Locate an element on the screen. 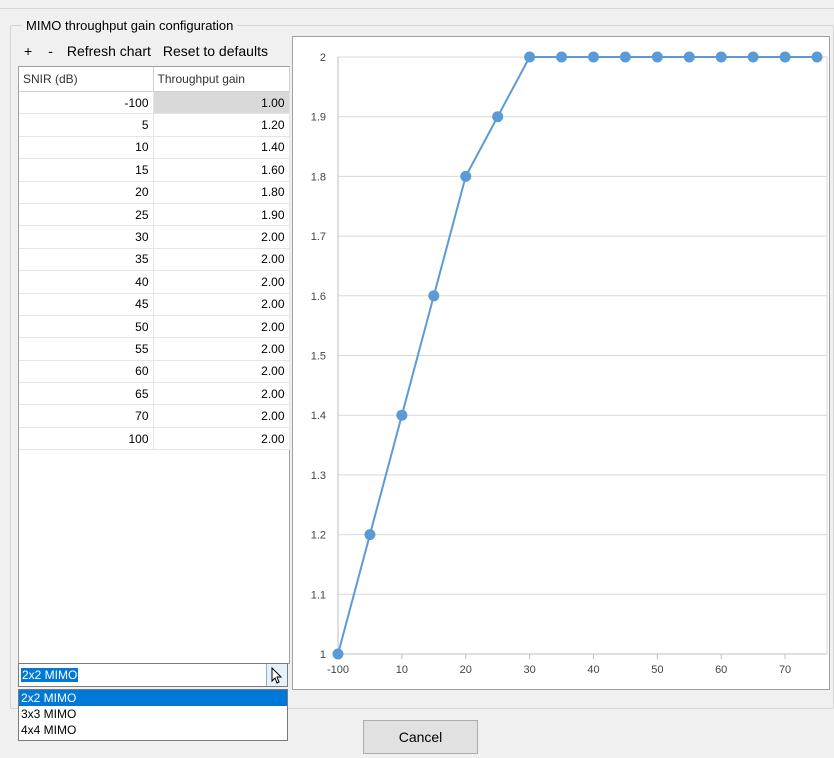 This screenshot has height=758, width=834. group-title: MIMO throughput gain configuration is located at coordinates (130, 25).